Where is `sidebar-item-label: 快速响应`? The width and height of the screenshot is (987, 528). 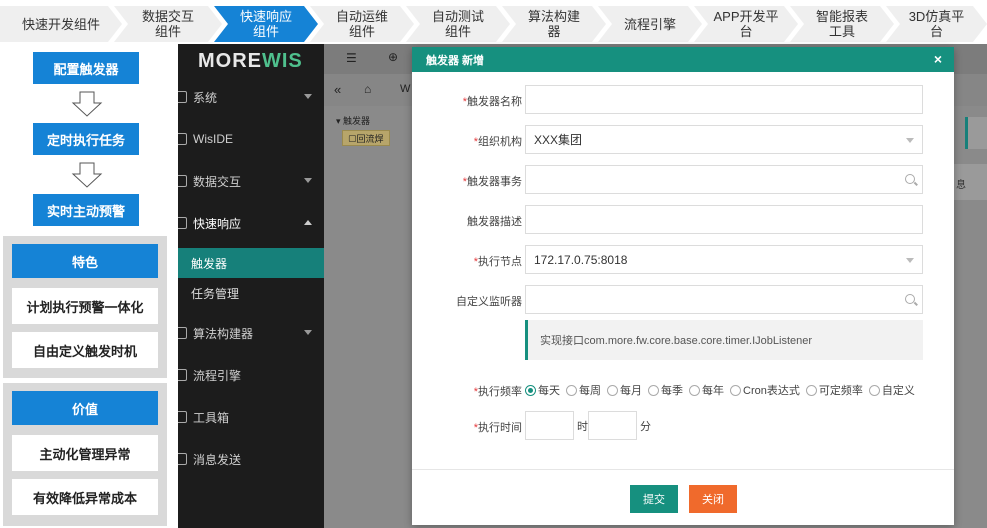
sidebar-item-label: 快速响应 is located at coordinates (217, 223).